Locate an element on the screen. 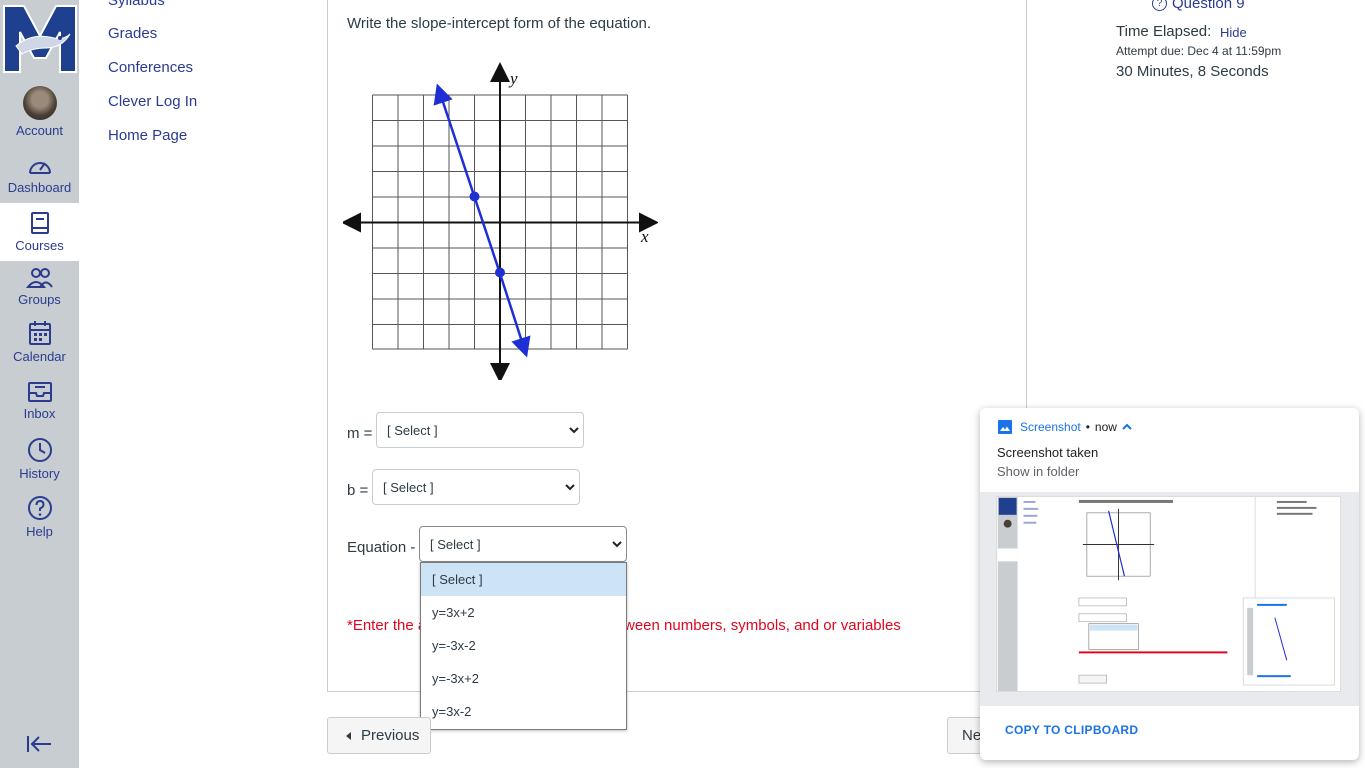  calendar-icon is located at coordinates (39, 333).